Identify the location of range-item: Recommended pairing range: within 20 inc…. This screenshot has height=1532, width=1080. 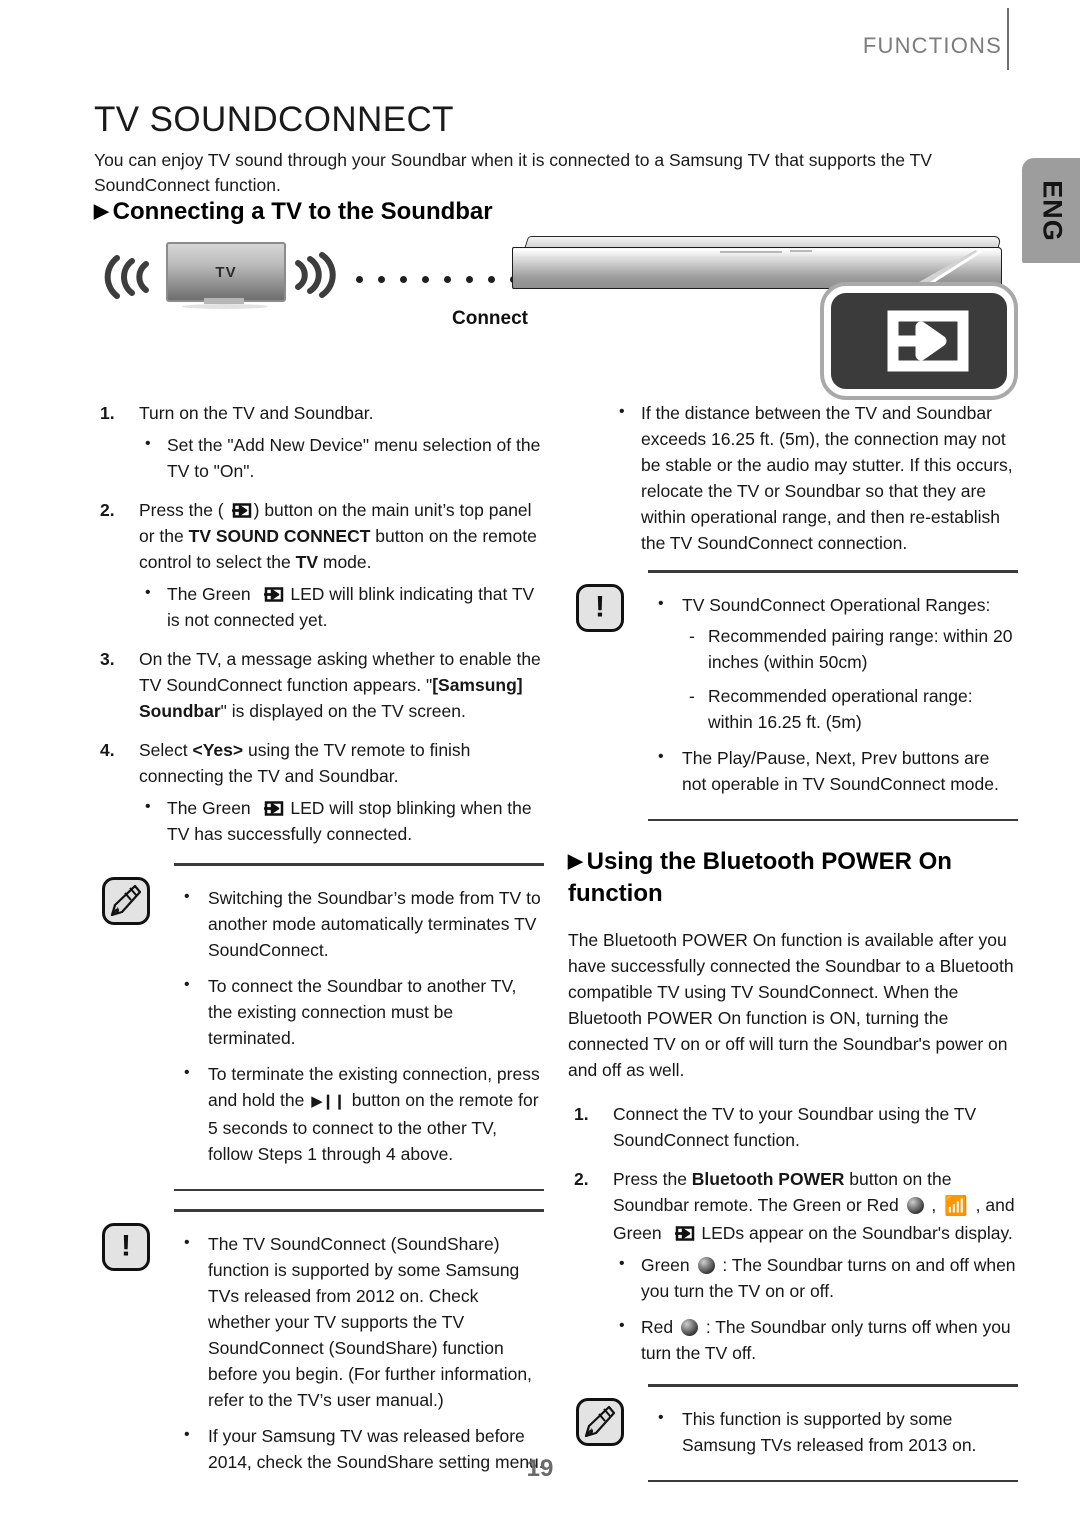
(850, 649).